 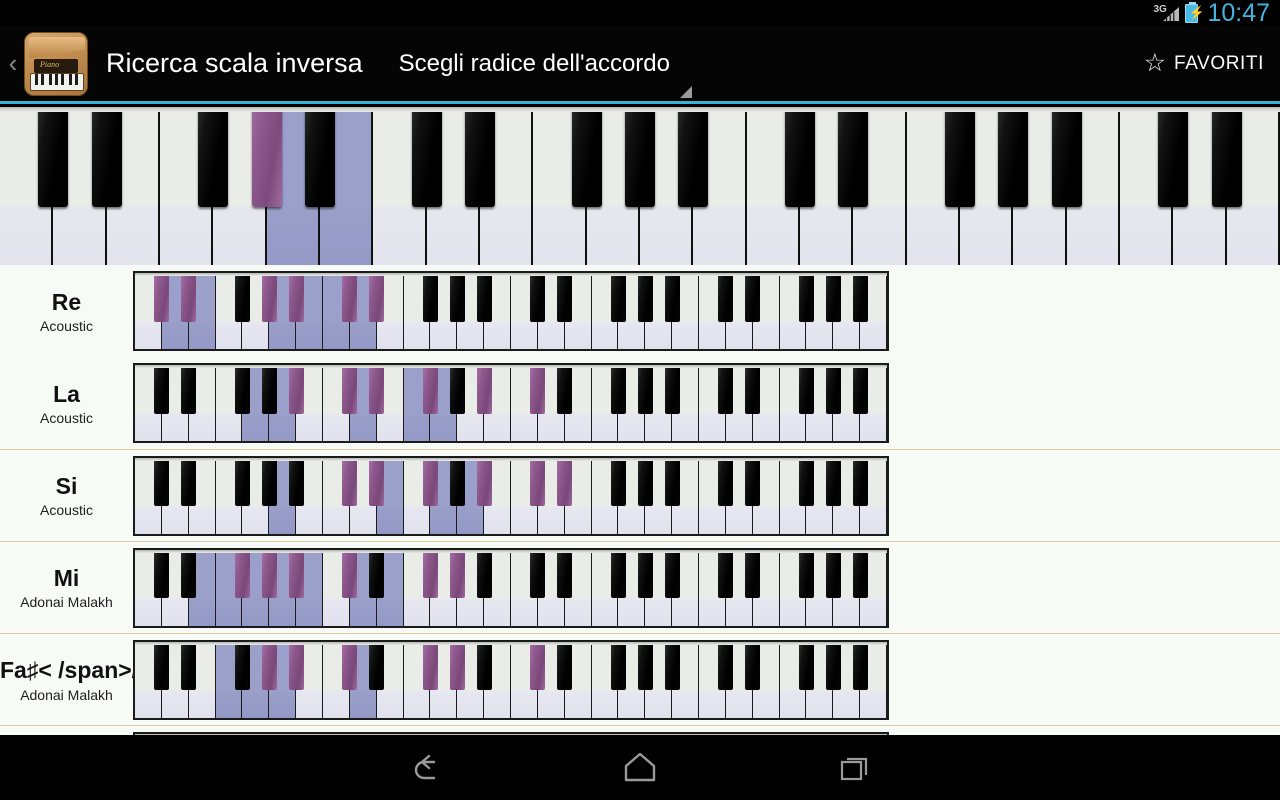 I want to click on nav-recents-icon, so click(x=854, y=768).